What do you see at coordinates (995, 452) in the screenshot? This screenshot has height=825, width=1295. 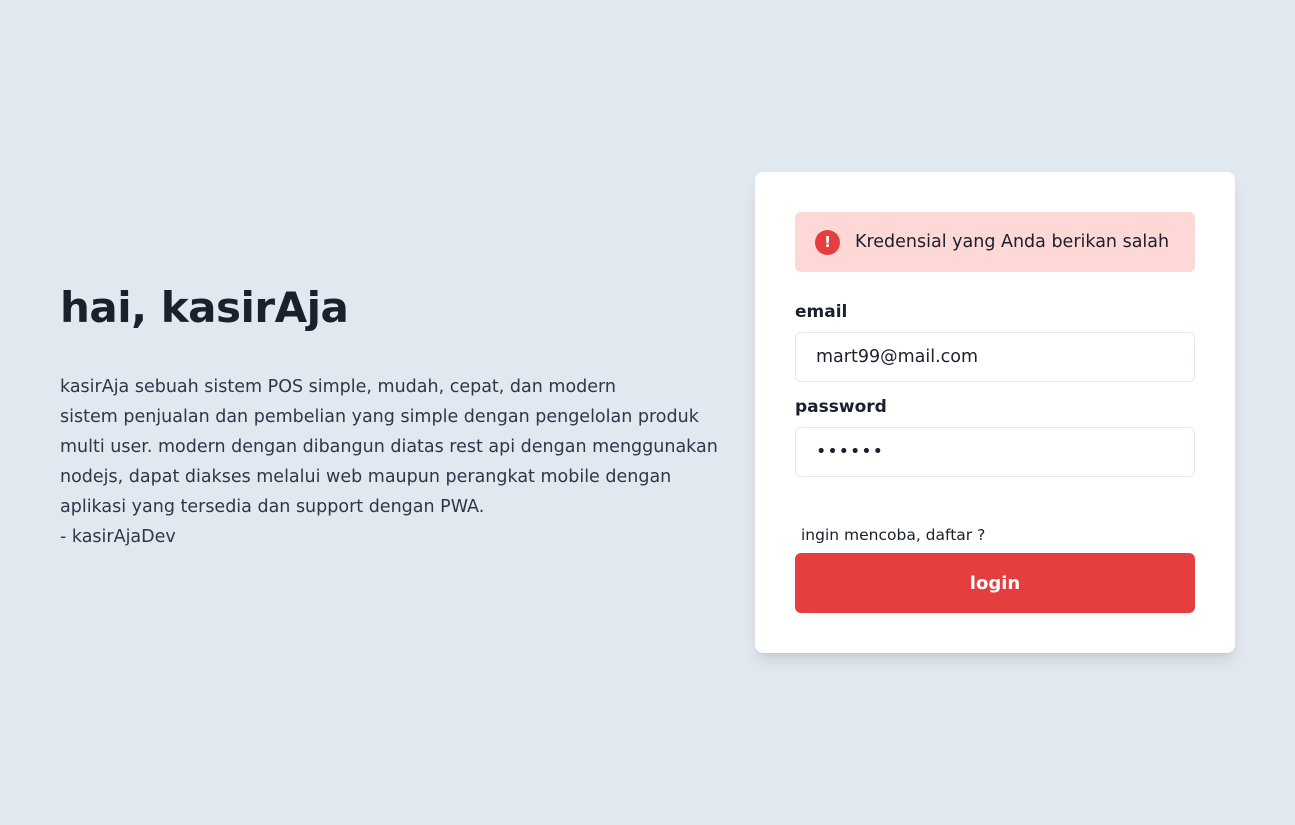 I see `password-field` at bounding box center [995, 452].